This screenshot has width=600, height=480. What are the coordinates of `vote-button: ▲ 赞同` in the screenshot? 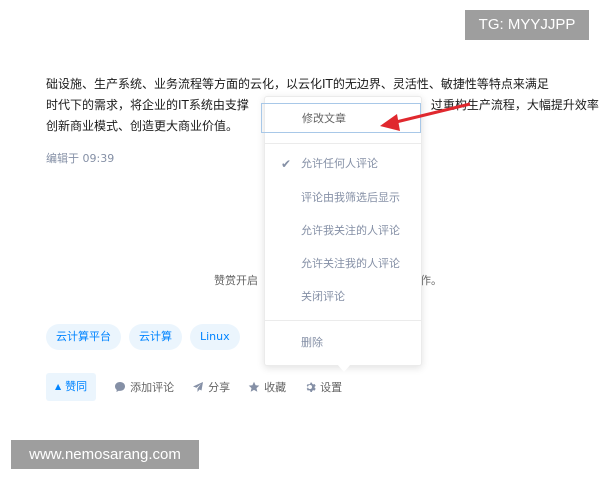 It's located at (71, 387).